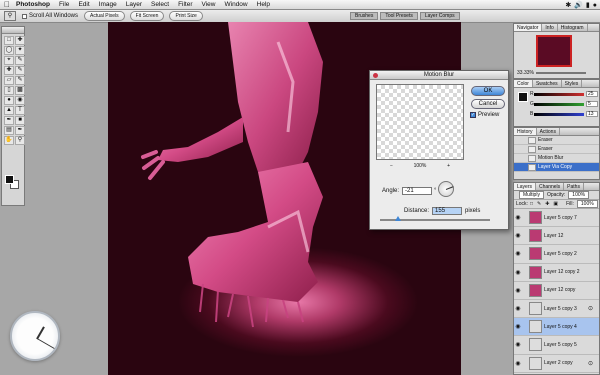 This screenshot has width=600, height=375. What do you see at coordinates (592, 114) in the screenshot?
I see `channel-b-value: 13` at bounding box center [592, 114].